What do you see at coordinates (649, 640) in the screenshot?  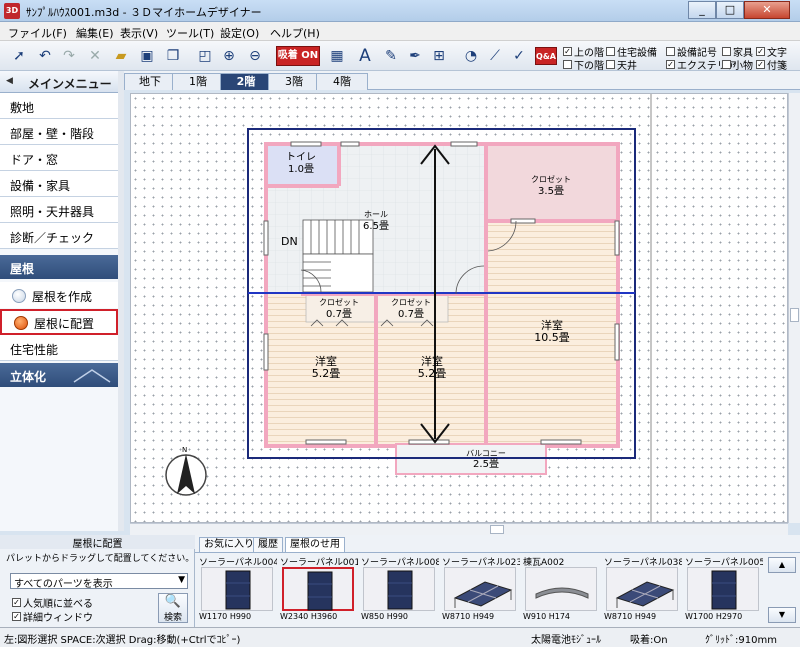 I see `status-snap: 吸着:On` at bounding box center [649, 640].